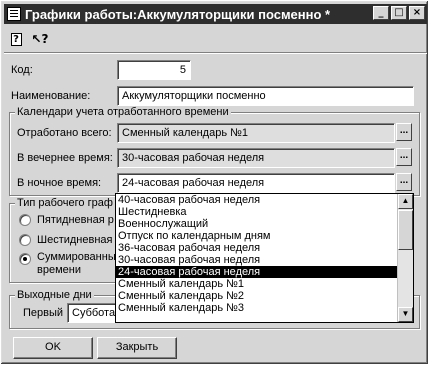 This screenshot has height=365, width=429. I want to click on minimize-button: _, so click(381, 13).